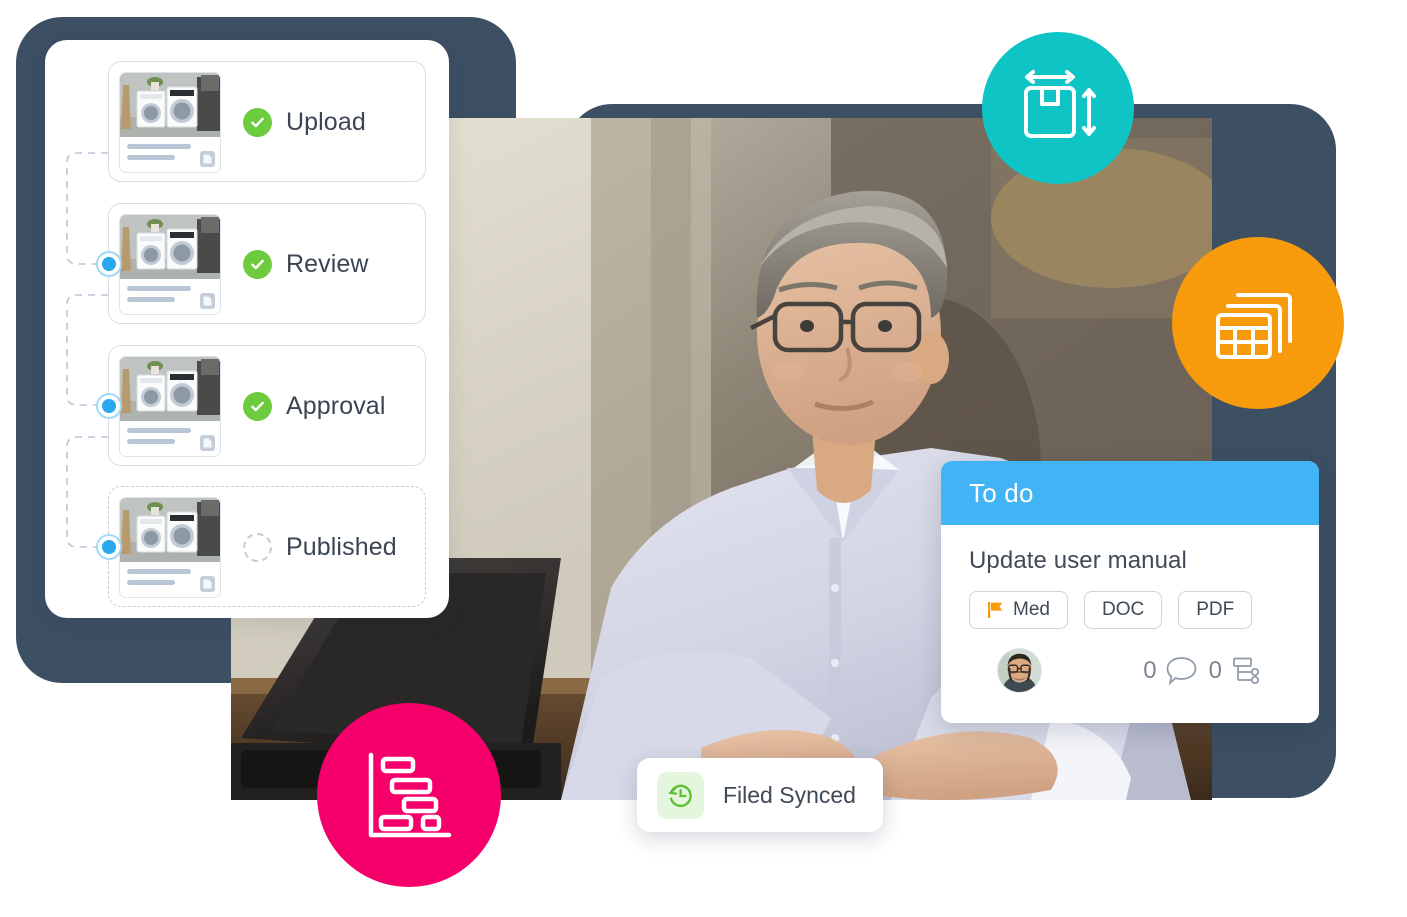 The image size is (1407, 917). I want to click on format-tag-pdf: PDF, so click(1215, 610).